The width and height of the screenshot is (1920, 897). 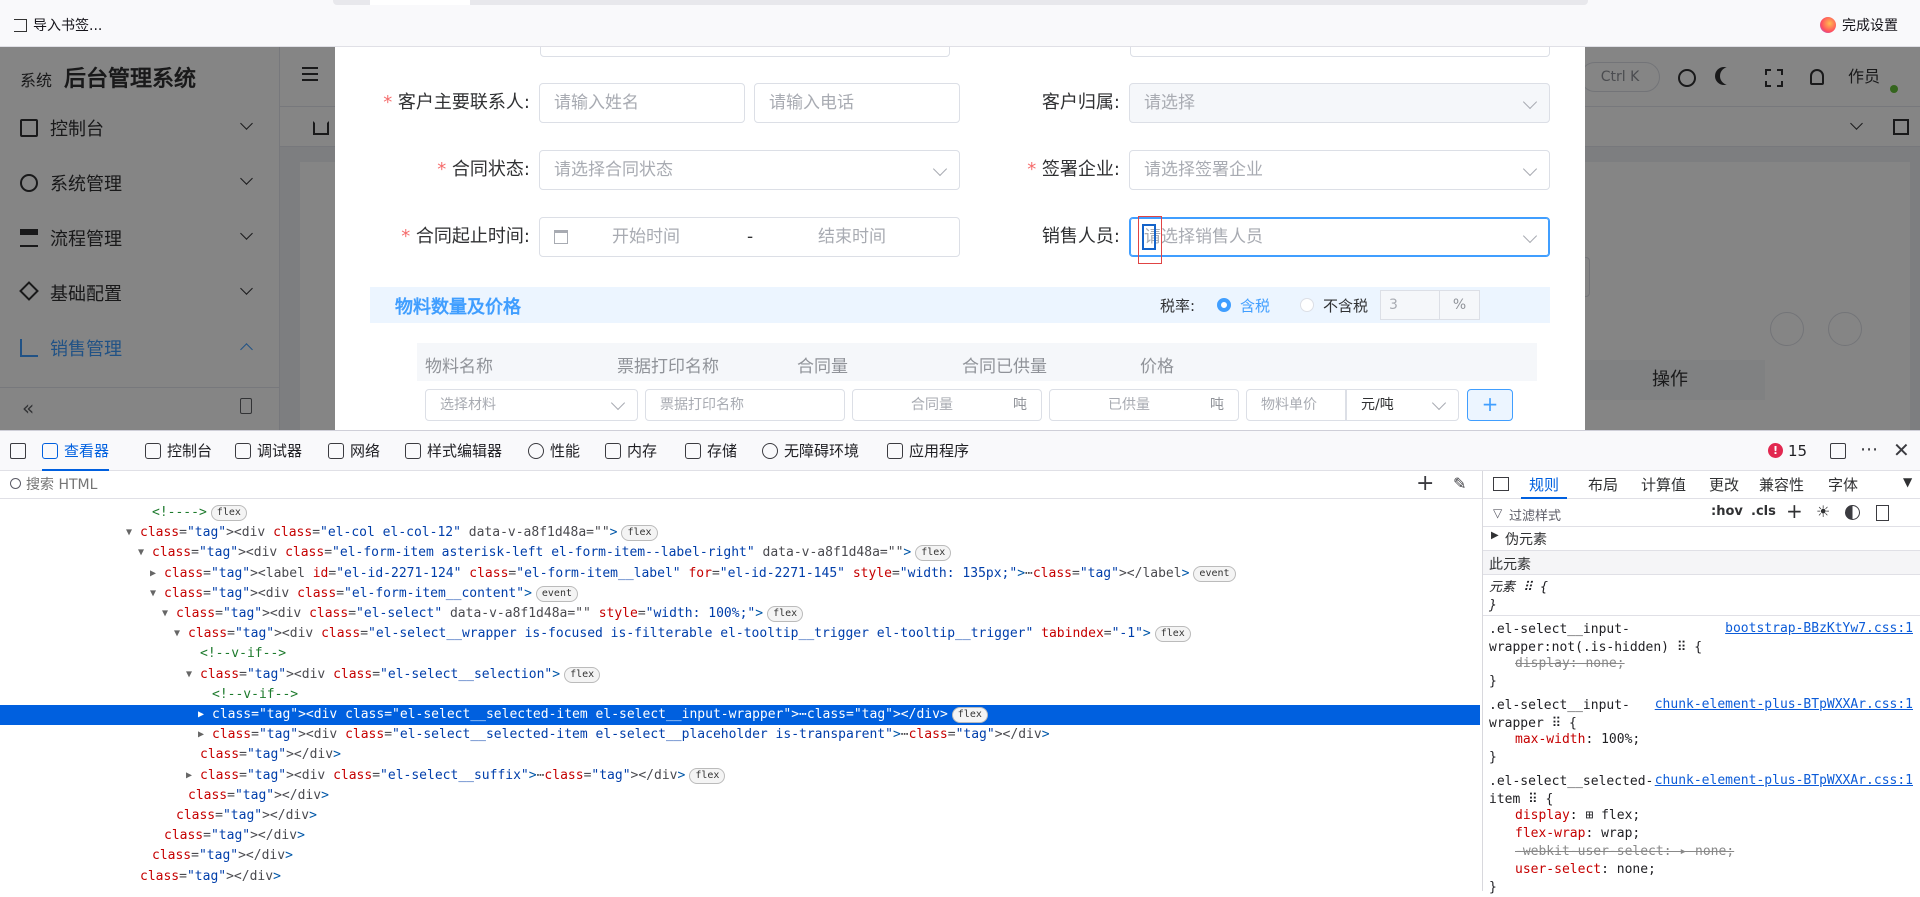 I want to click on print-icon, so click(x=1882, y=513).